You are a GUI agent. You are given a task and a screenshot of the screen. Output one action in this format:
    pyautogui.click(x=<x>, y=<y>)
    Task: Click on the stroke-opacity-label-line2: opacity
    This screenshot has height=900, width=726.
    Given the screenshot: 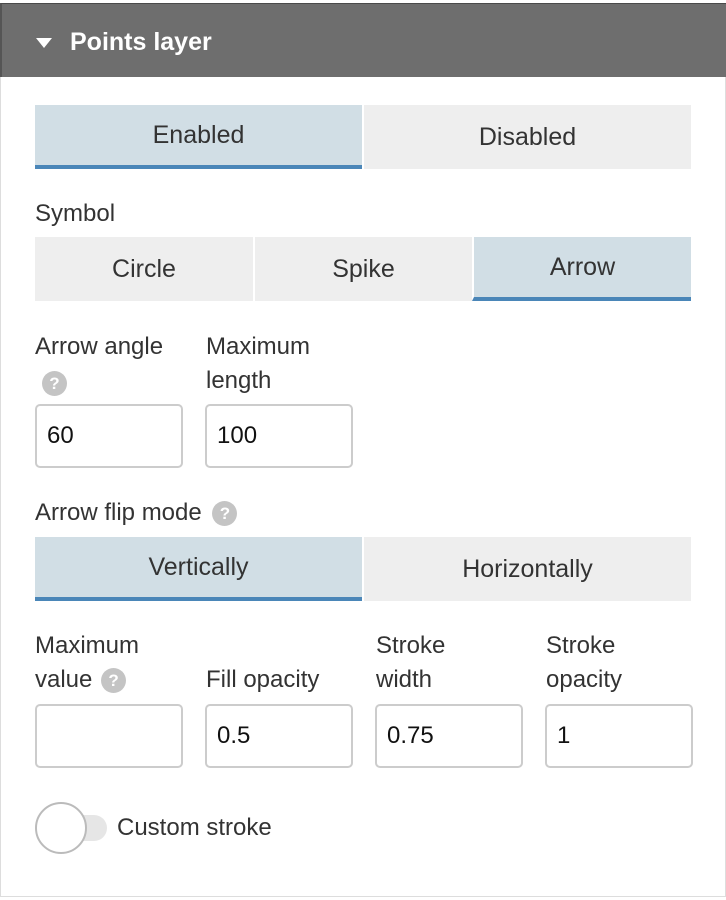 What is the action you would take?
    pyautogui.click(x=584, y=679)
    